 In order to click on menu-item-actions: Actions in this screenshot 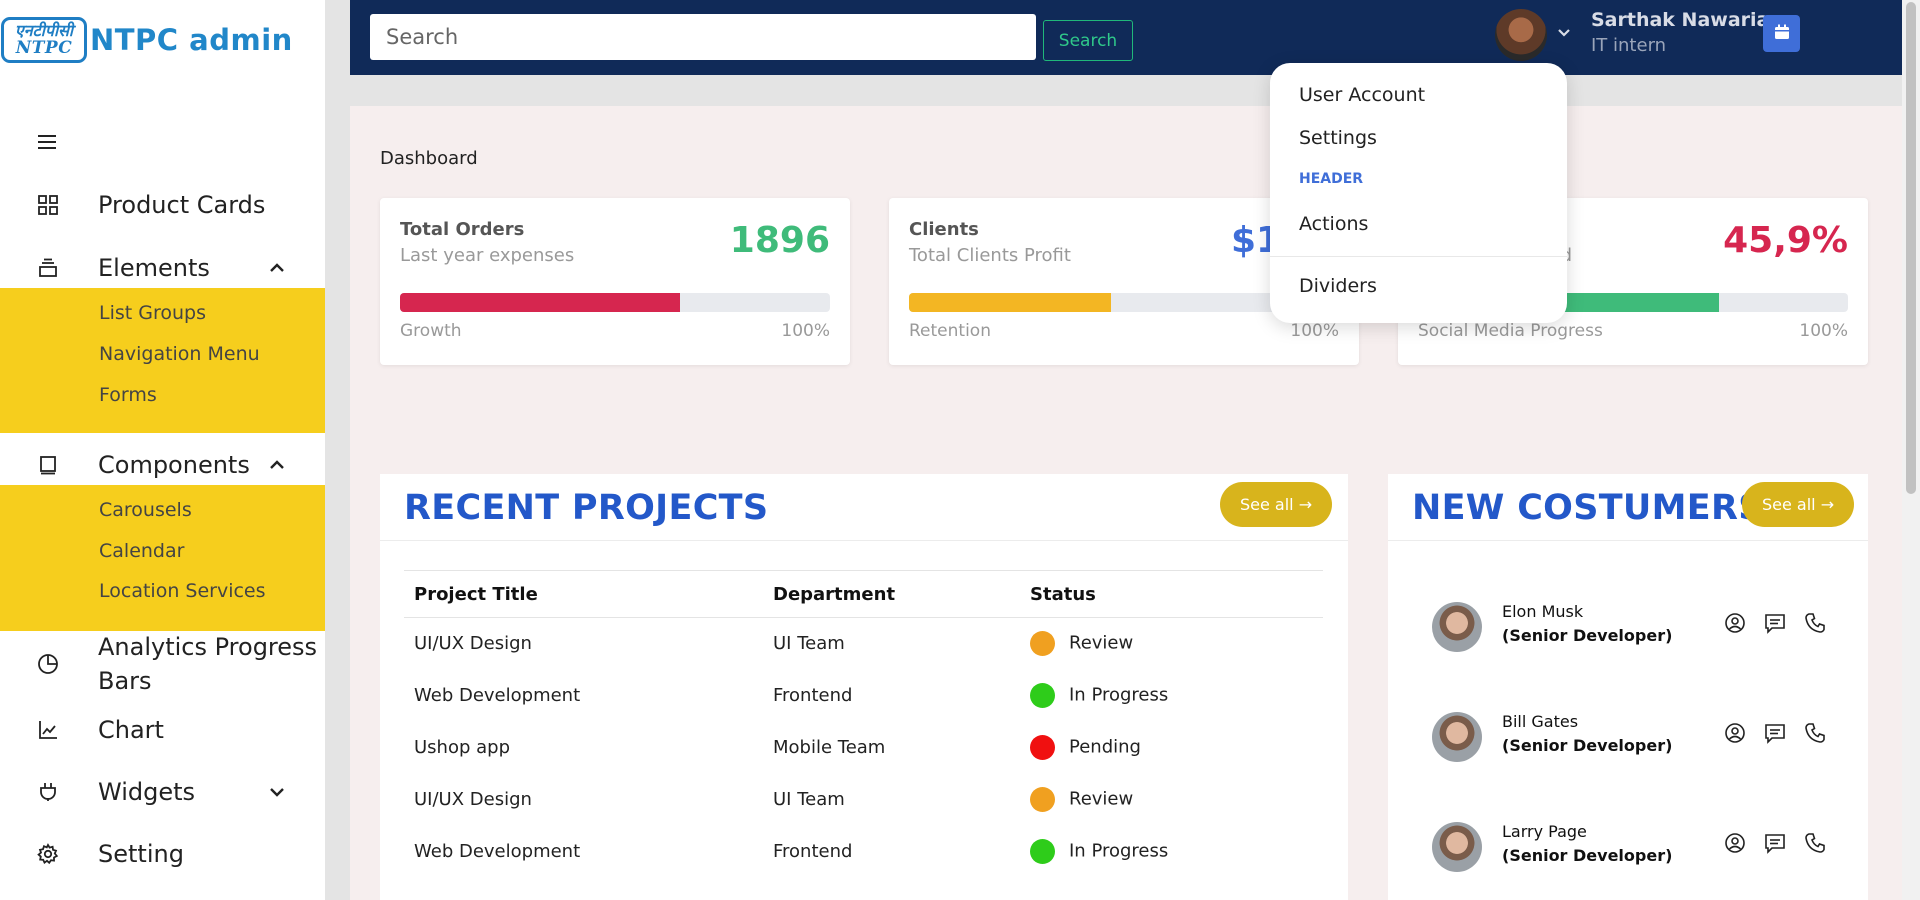, I will do `click(1333, 224)`.